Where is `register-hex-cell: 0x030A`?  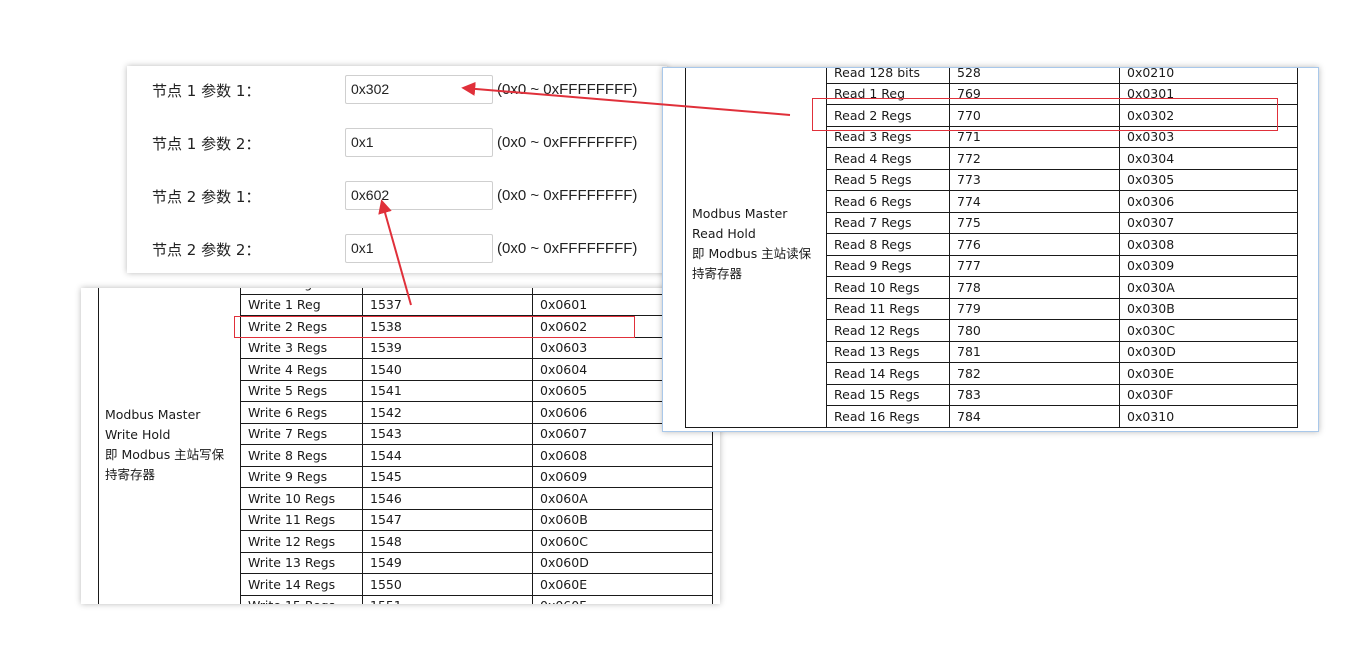
register-hex-cell: 0x030A is located at coordinates (1208, 287).